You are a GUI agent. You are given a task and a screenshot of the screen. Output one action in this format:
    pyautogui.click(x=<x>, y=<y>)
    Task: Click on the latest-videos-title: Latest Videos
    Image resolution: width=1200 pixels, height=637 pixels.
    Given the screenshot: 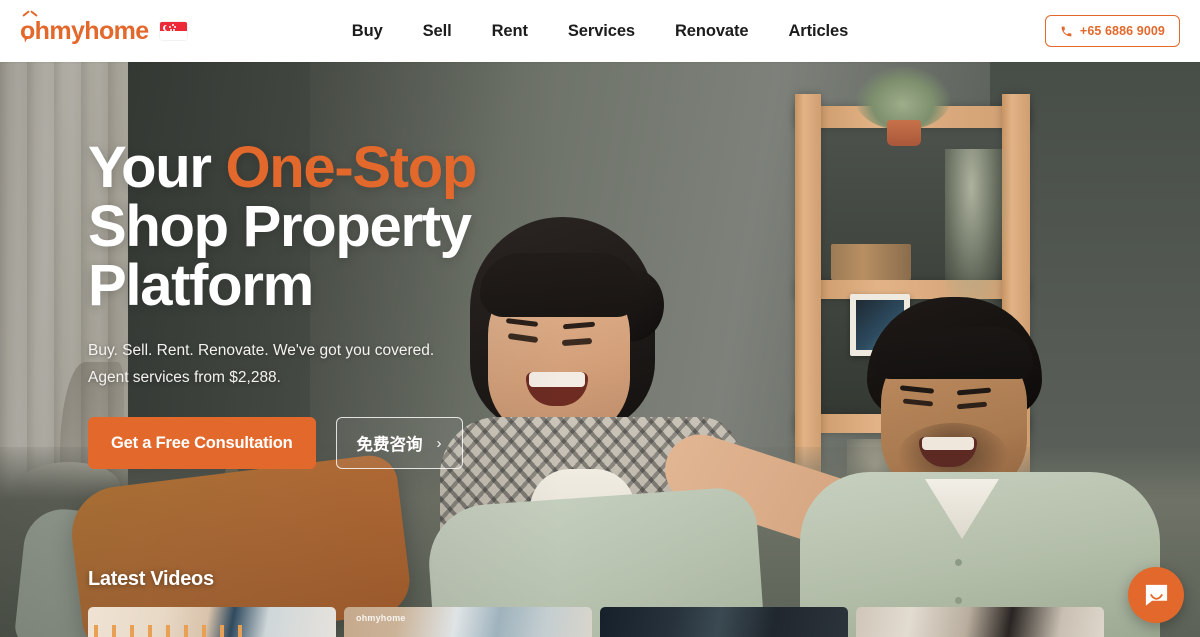 What is the action you would take?
    pyautogui.click(x=151, y=579)
    